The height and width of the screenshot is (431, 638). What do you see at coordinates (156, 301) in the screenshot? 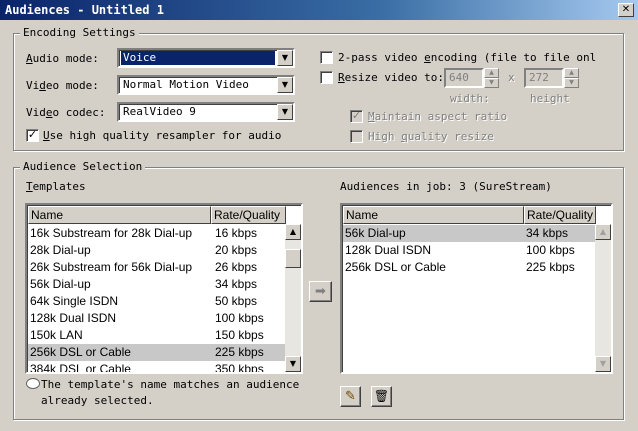
I see `list-item: 64k Single ISDN 50 kbps` at bounding box center [156, 301].